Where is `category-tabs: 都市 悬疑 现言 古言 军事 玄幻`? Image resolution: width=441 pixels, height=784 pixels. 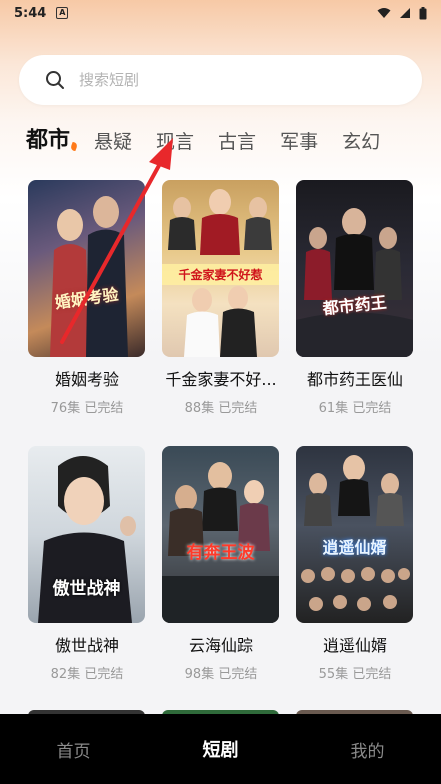
category-tabs: 都市 悬疑 现言 古言 军事 玄幻 is located at coordinates (215, 137).